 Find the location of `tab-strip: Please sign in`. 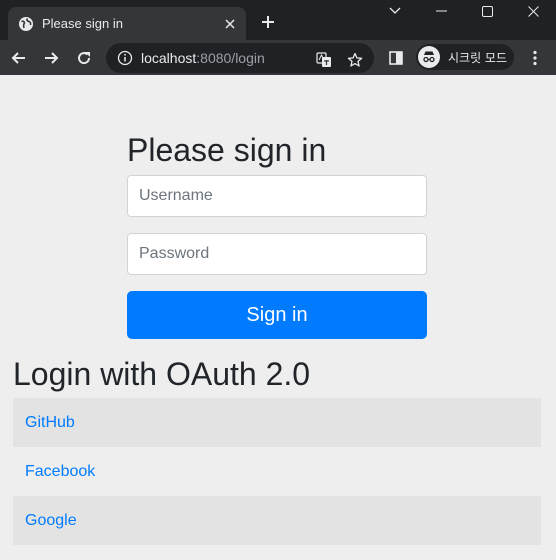

tab-strip: Please sign in is located at coordinates (278, 20).